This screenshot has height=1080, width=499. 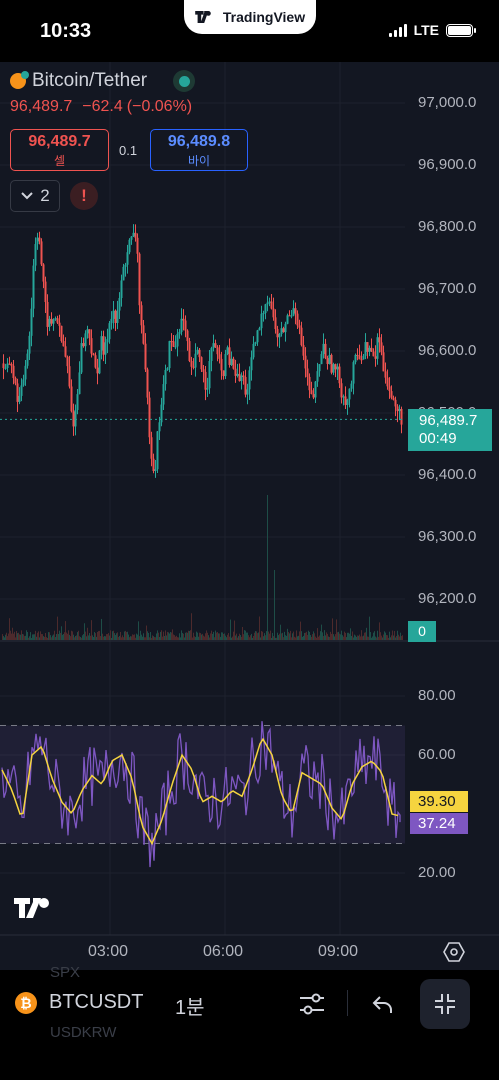 What do you see at coordinates (447, 164) in the screenshot?
I see `price-axis-label: 96,900.0` at bounding box center [447, 164].